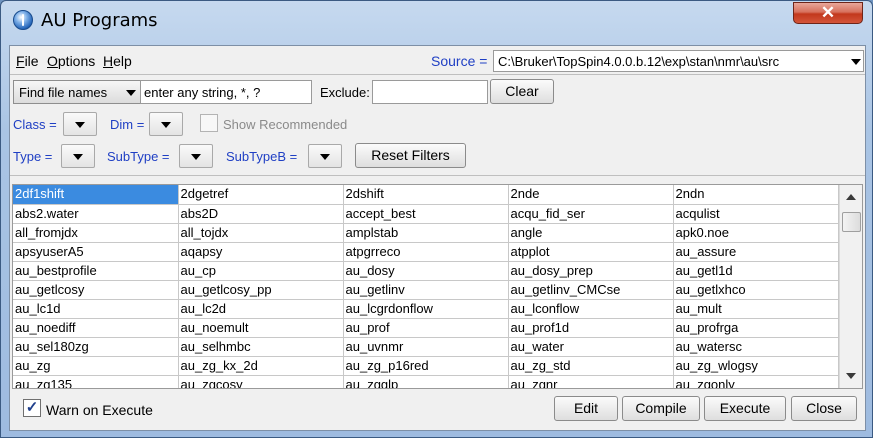 The image size is (873, 438). Describe the element at coordinates (745, 408) in the screenshot. I see `execute-button: Execute` at that location.